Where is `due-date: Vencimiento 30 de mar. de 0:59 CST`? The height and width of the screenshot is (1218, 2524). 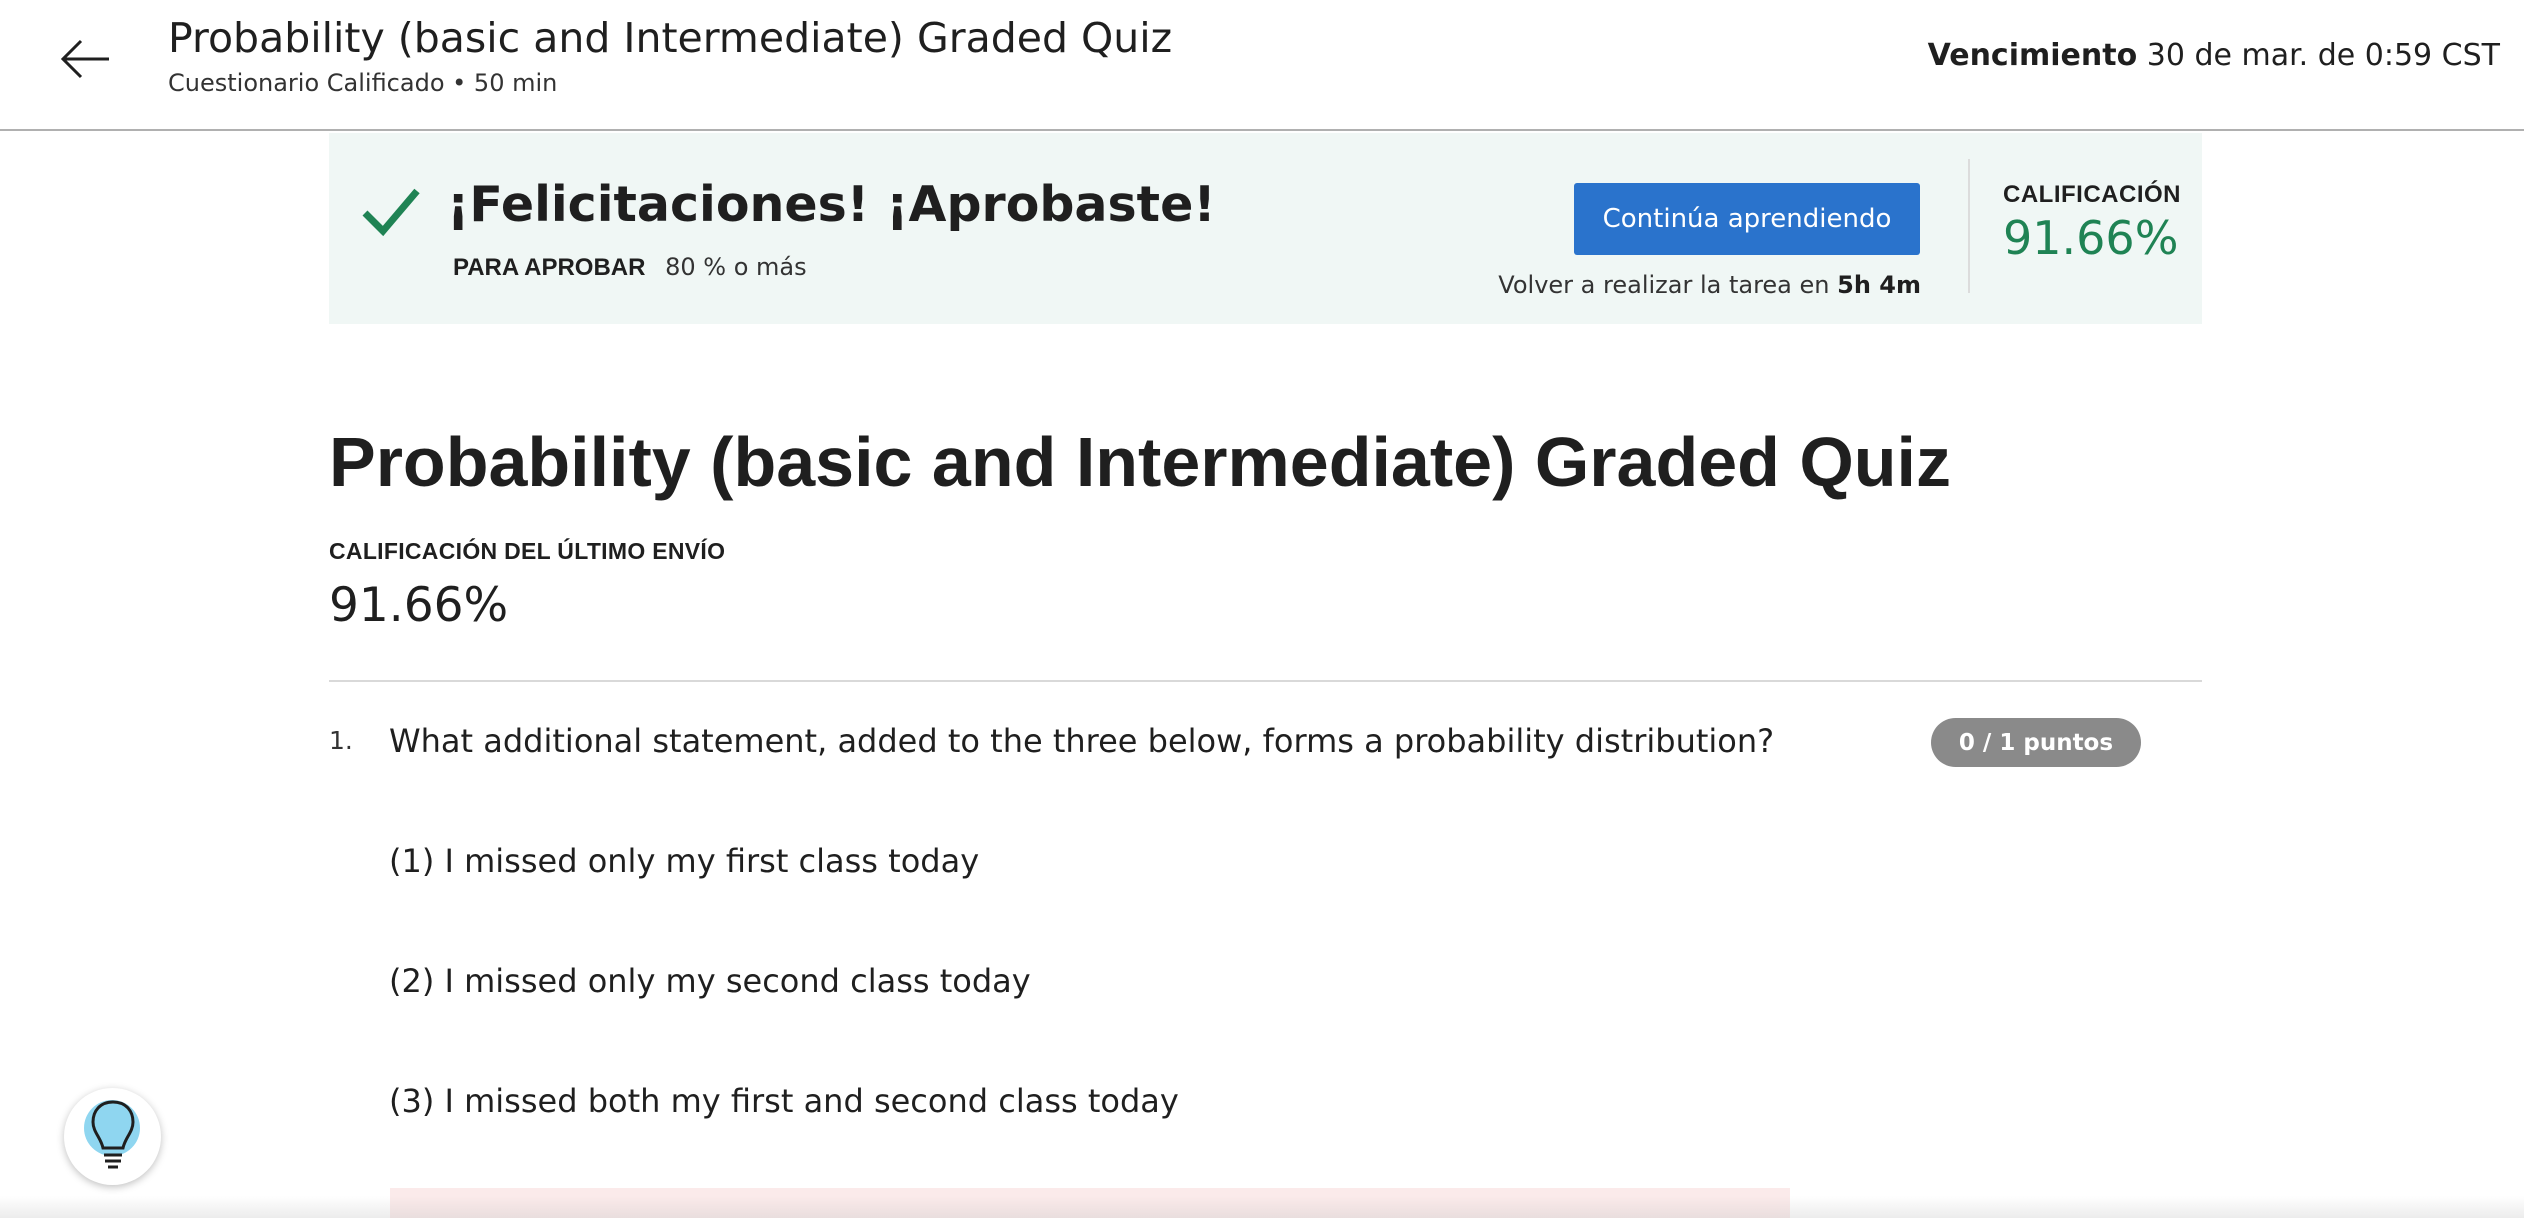
due-date: Vencimiento 30 de mar. de 0:59 CST is located at coordinates (2214, 55).